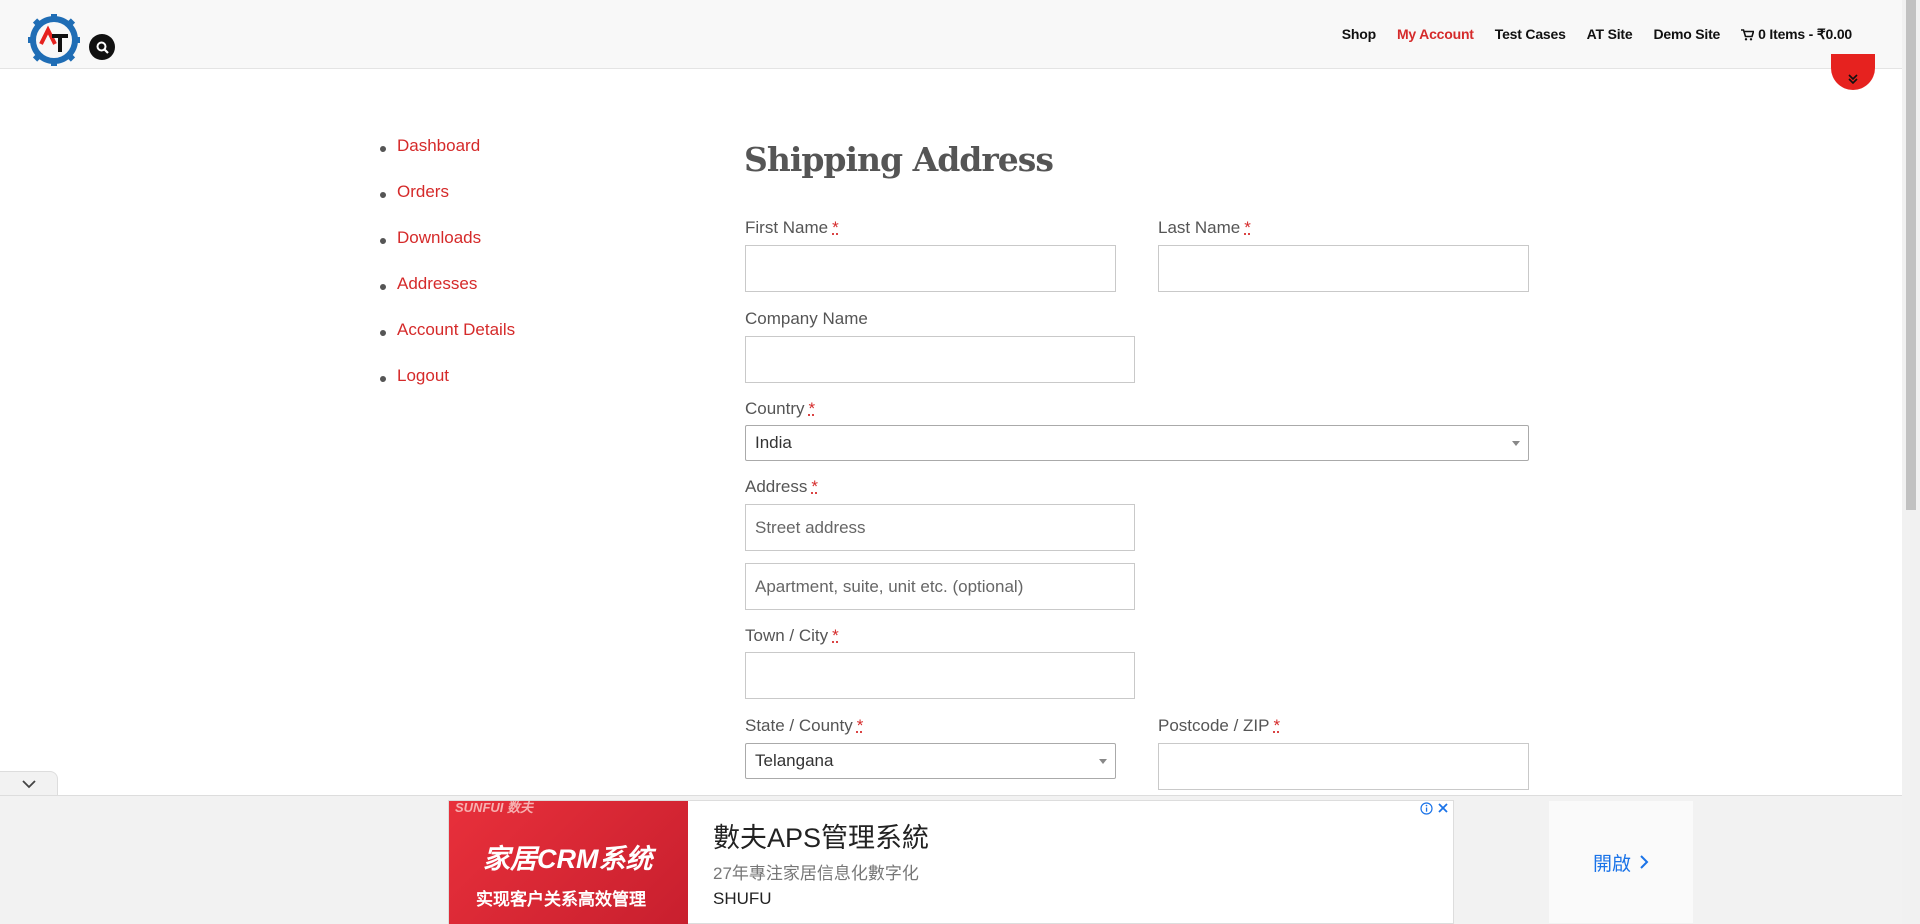 This screenshot has width=1920, height=924. Describe the element at coordinates (447, 297) in the screenshot. I see `account-nav-item: Addresses` at that location.